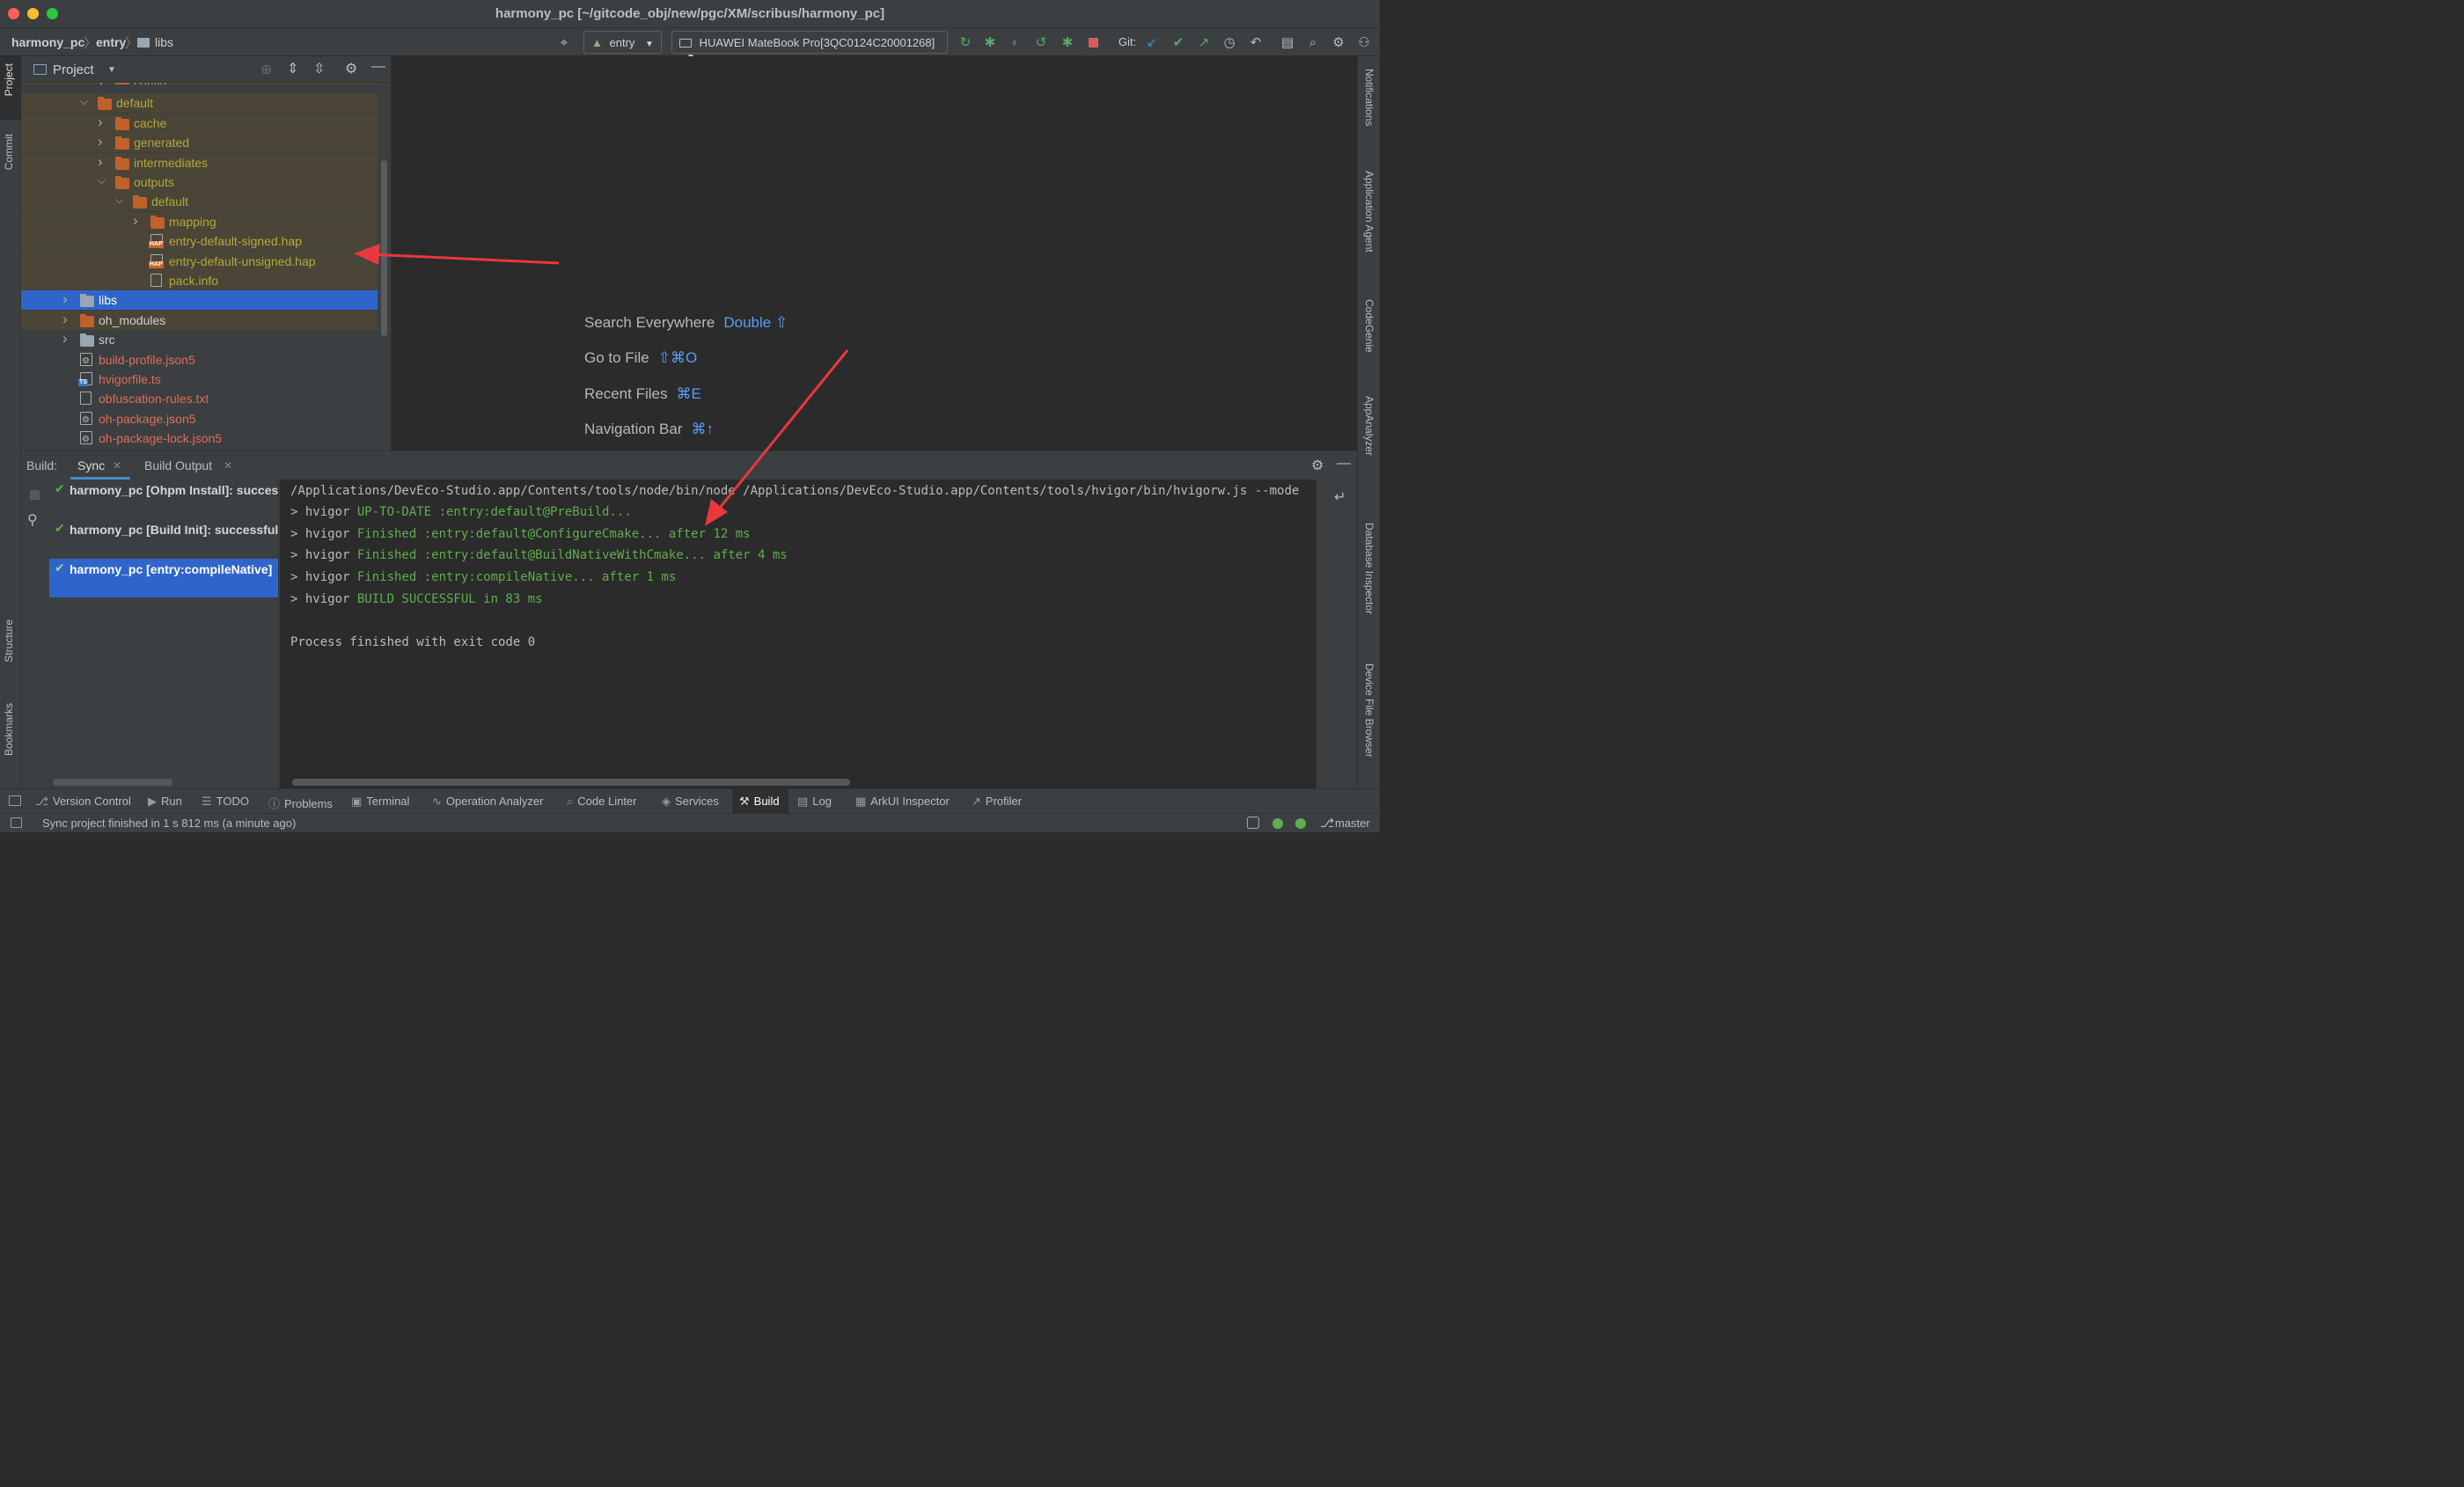  What do you see at coordinates (965, 42) in the screenshot?
I see `rerun-icon: ↻` at bounding box center [965, 42].